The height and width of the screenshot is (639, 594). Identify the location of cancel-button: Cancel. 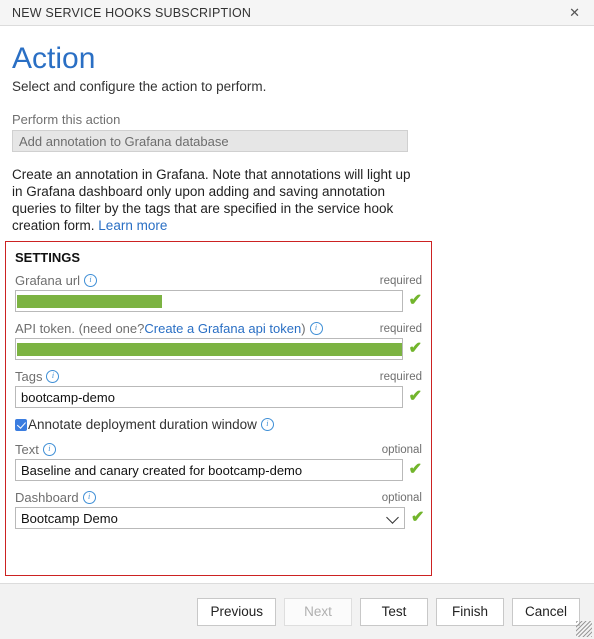
(545, 611).